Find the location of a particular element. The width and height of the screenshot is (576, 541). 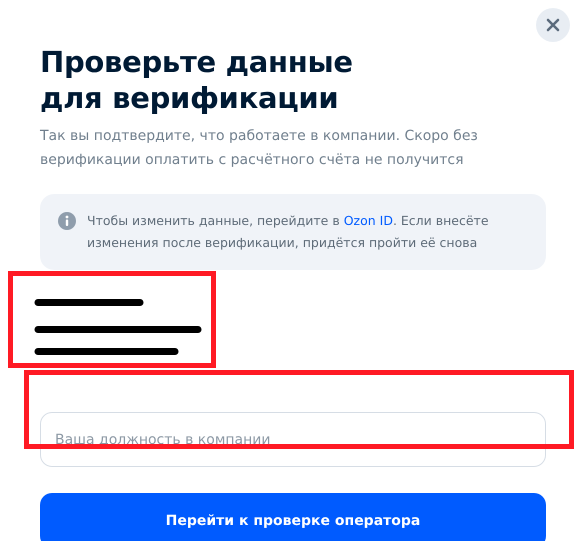

ozon-id-link: Ozon ID is located at coordinates (368, 220).